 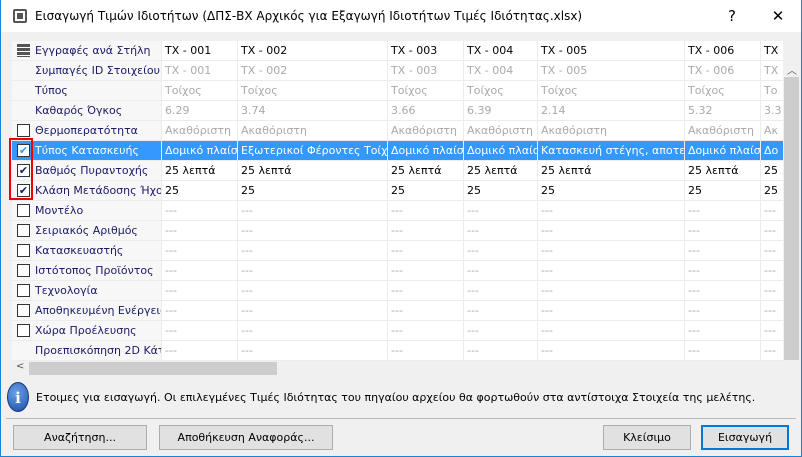 I want to click on table-row: Σειριακός Αριθμός --- --- --- --- --- --- ---, so click(x=397, y=231).